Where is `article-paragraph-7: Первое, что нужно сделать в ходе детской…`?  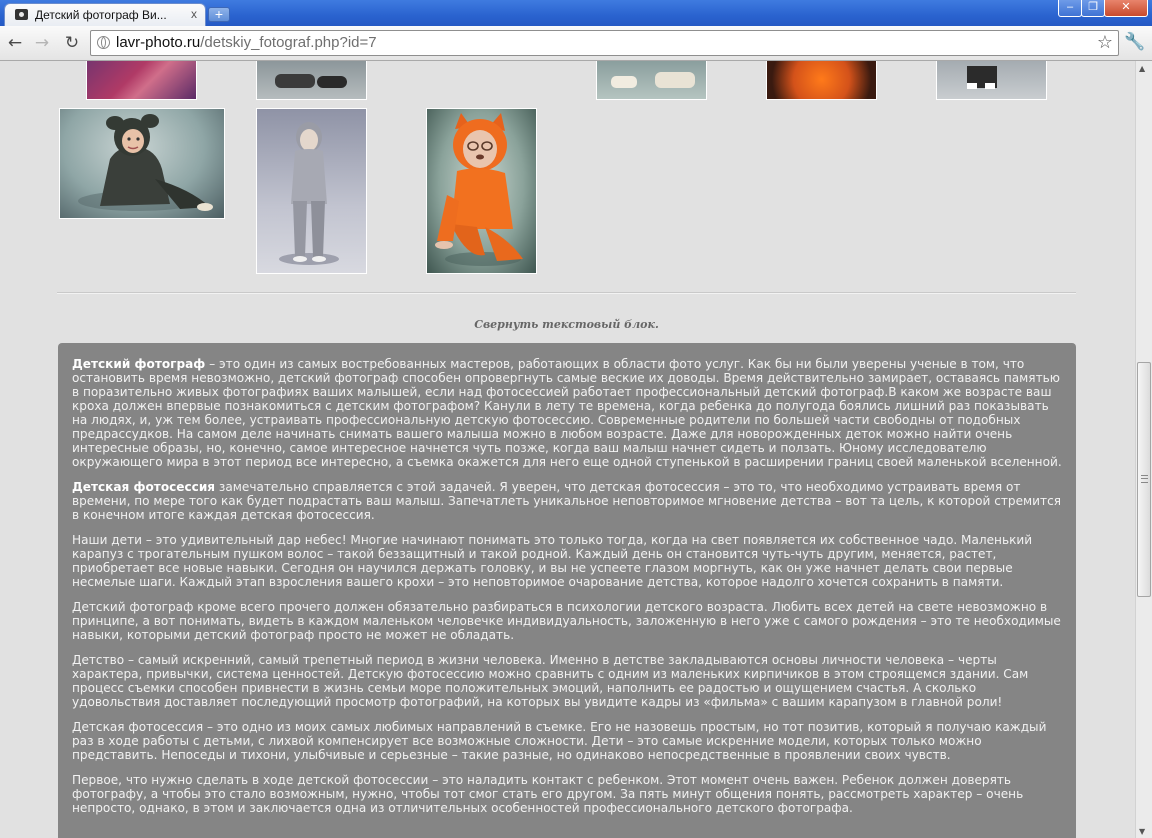
article-paragraph-7: Первое, что нужно сделать в ходе детской… is located at coordinates (548, 794).